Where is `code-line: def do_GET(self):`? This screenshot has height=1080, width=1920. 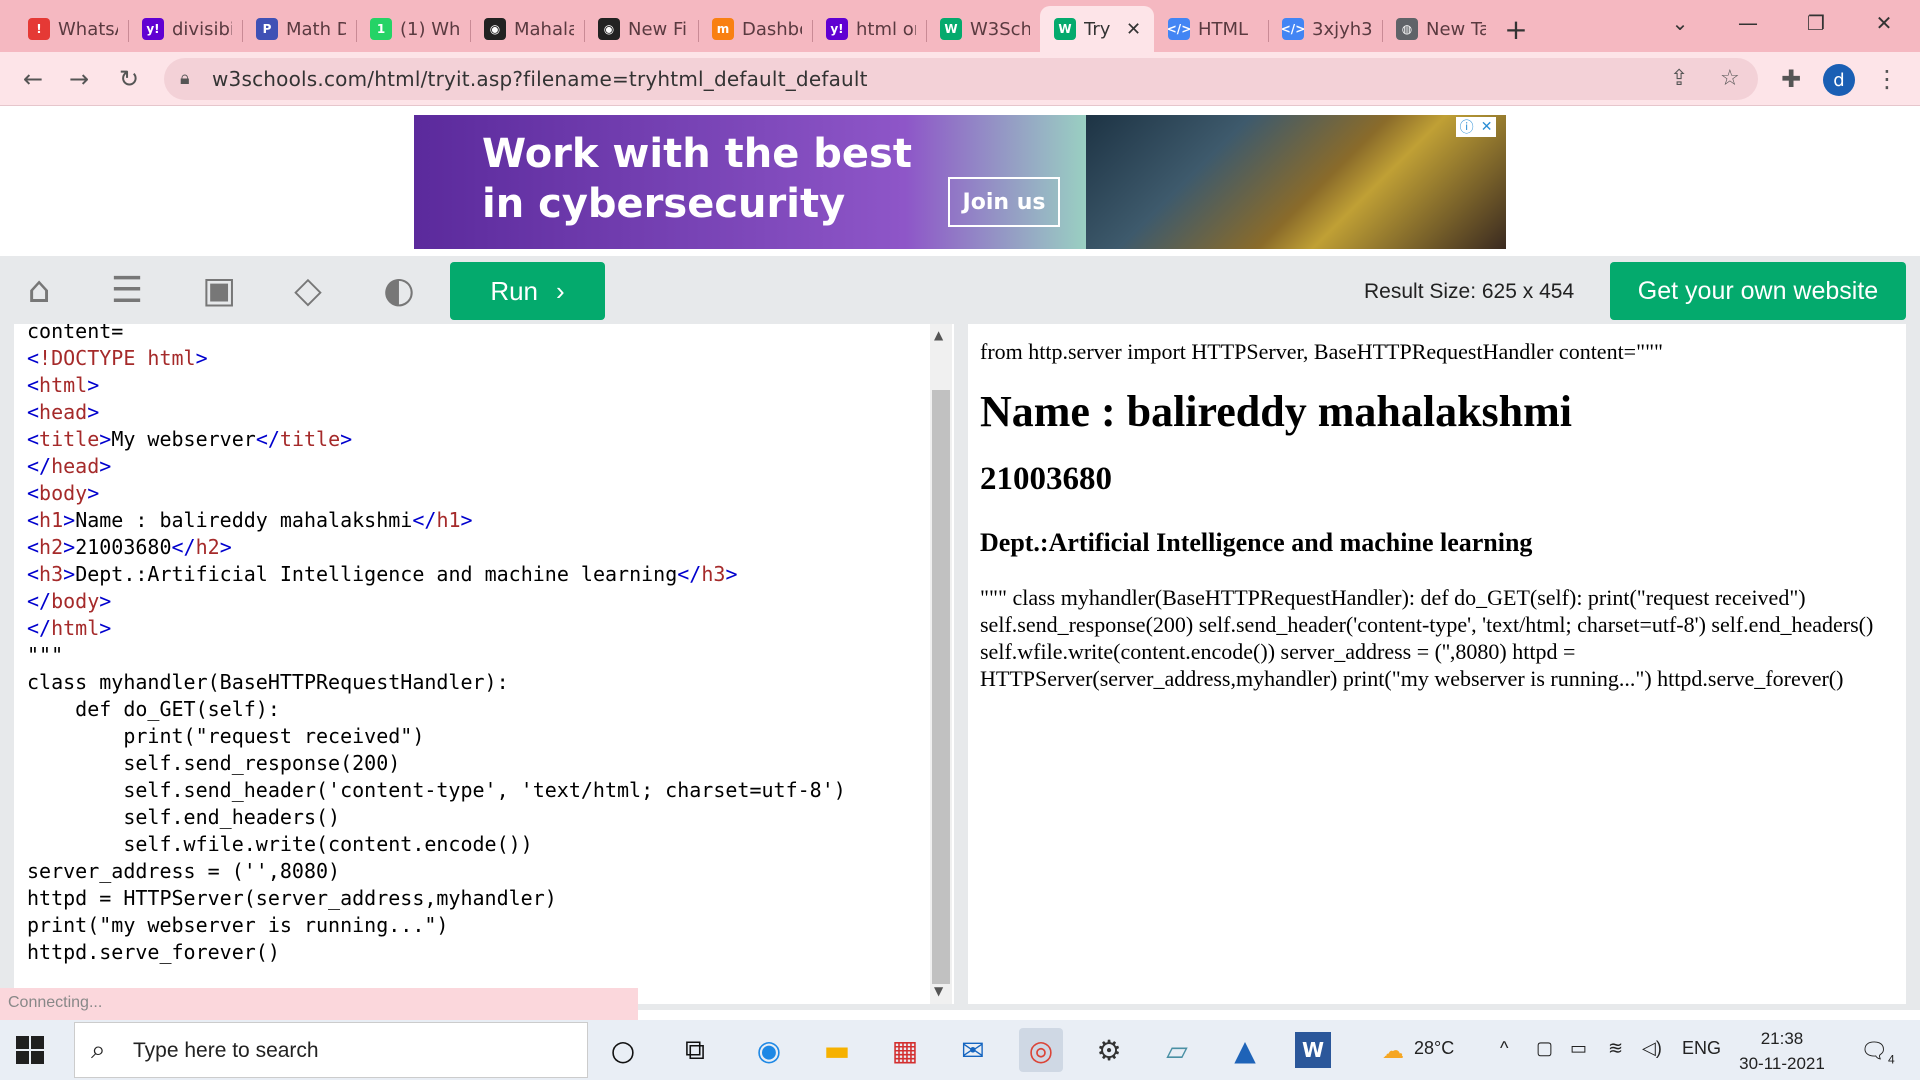 code-line: def do_GET(self): is located at coordinates (436, 709).